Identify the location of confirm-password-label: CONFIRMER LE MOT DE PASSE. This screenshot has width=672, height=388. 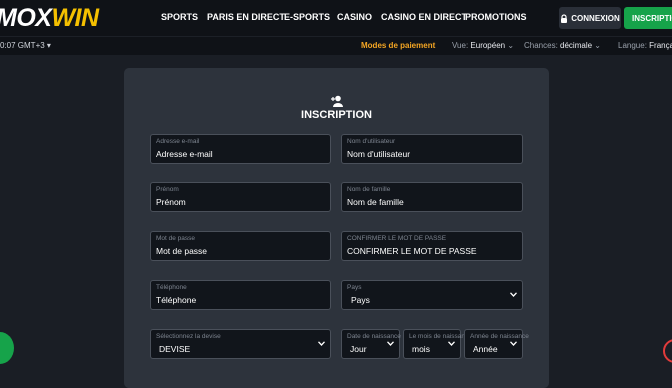
(397, 238).